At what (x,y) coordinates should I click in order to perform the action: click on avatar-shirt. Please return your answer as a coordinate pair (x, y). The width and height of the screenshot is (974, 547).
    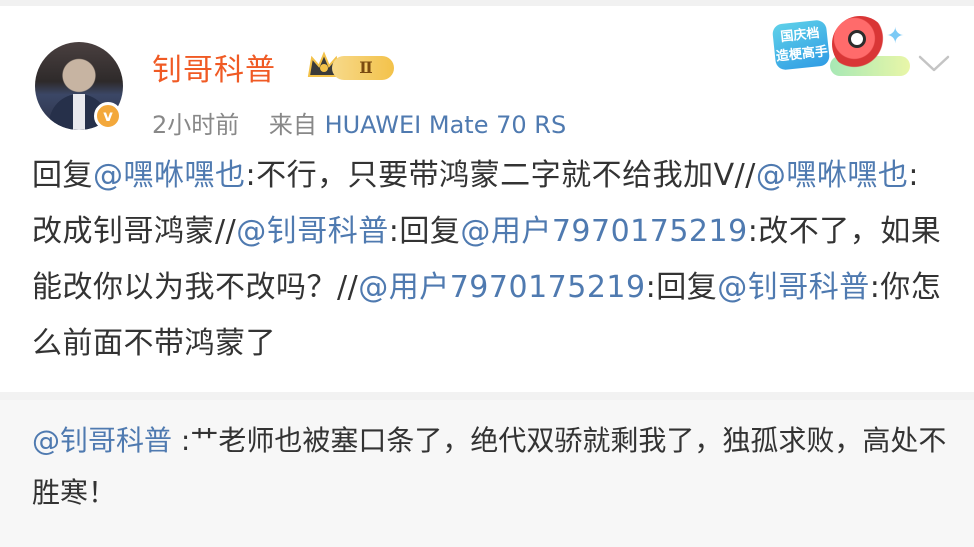
    Looking at the image, I should click on (79, 112).